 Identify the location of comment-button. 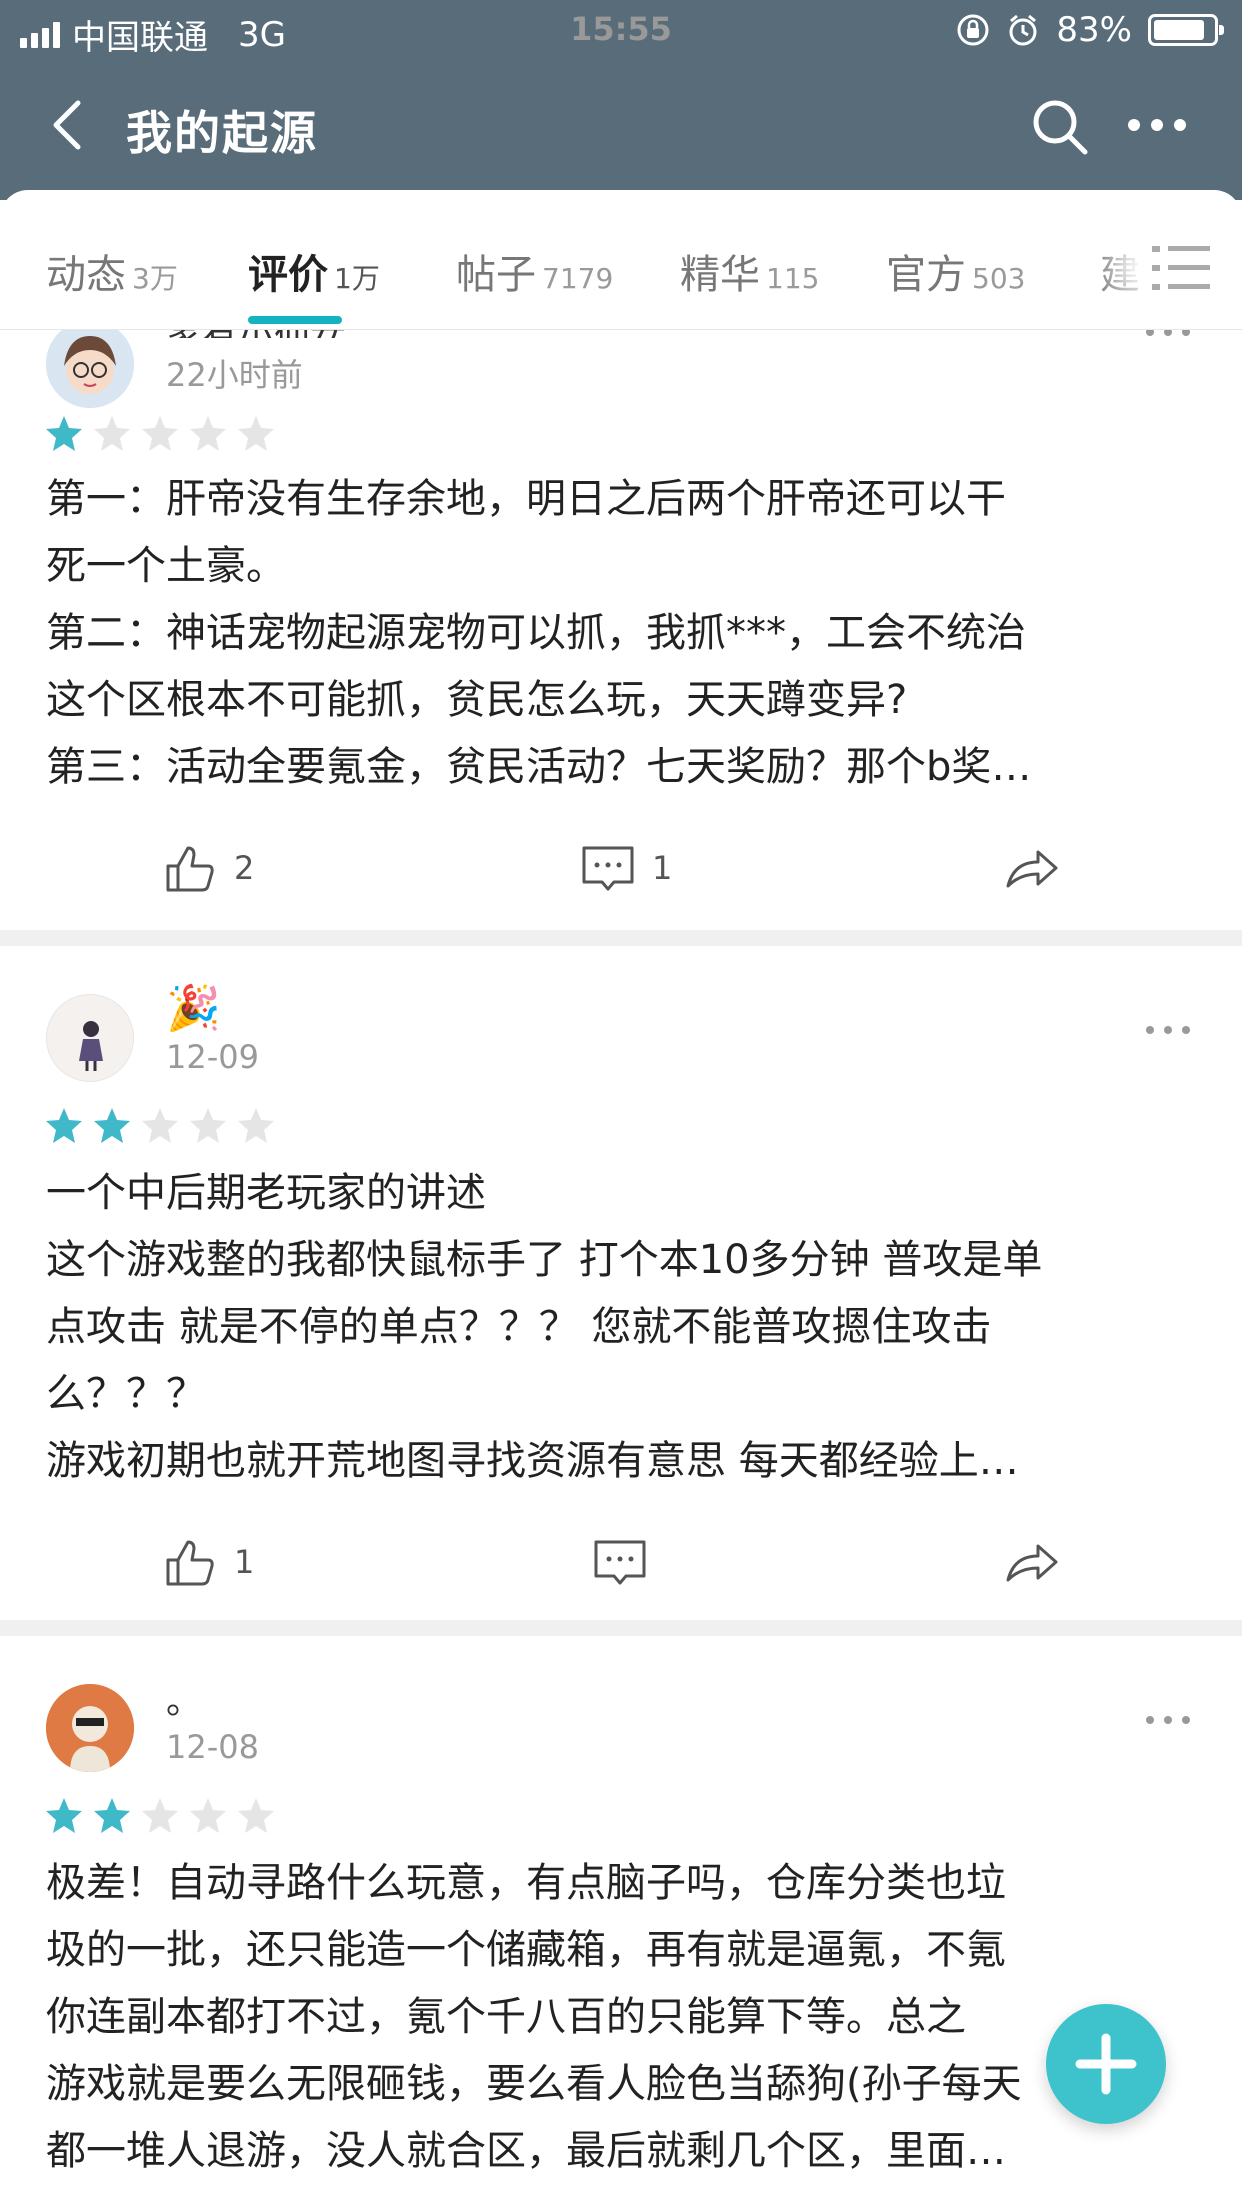
(628, 1562).